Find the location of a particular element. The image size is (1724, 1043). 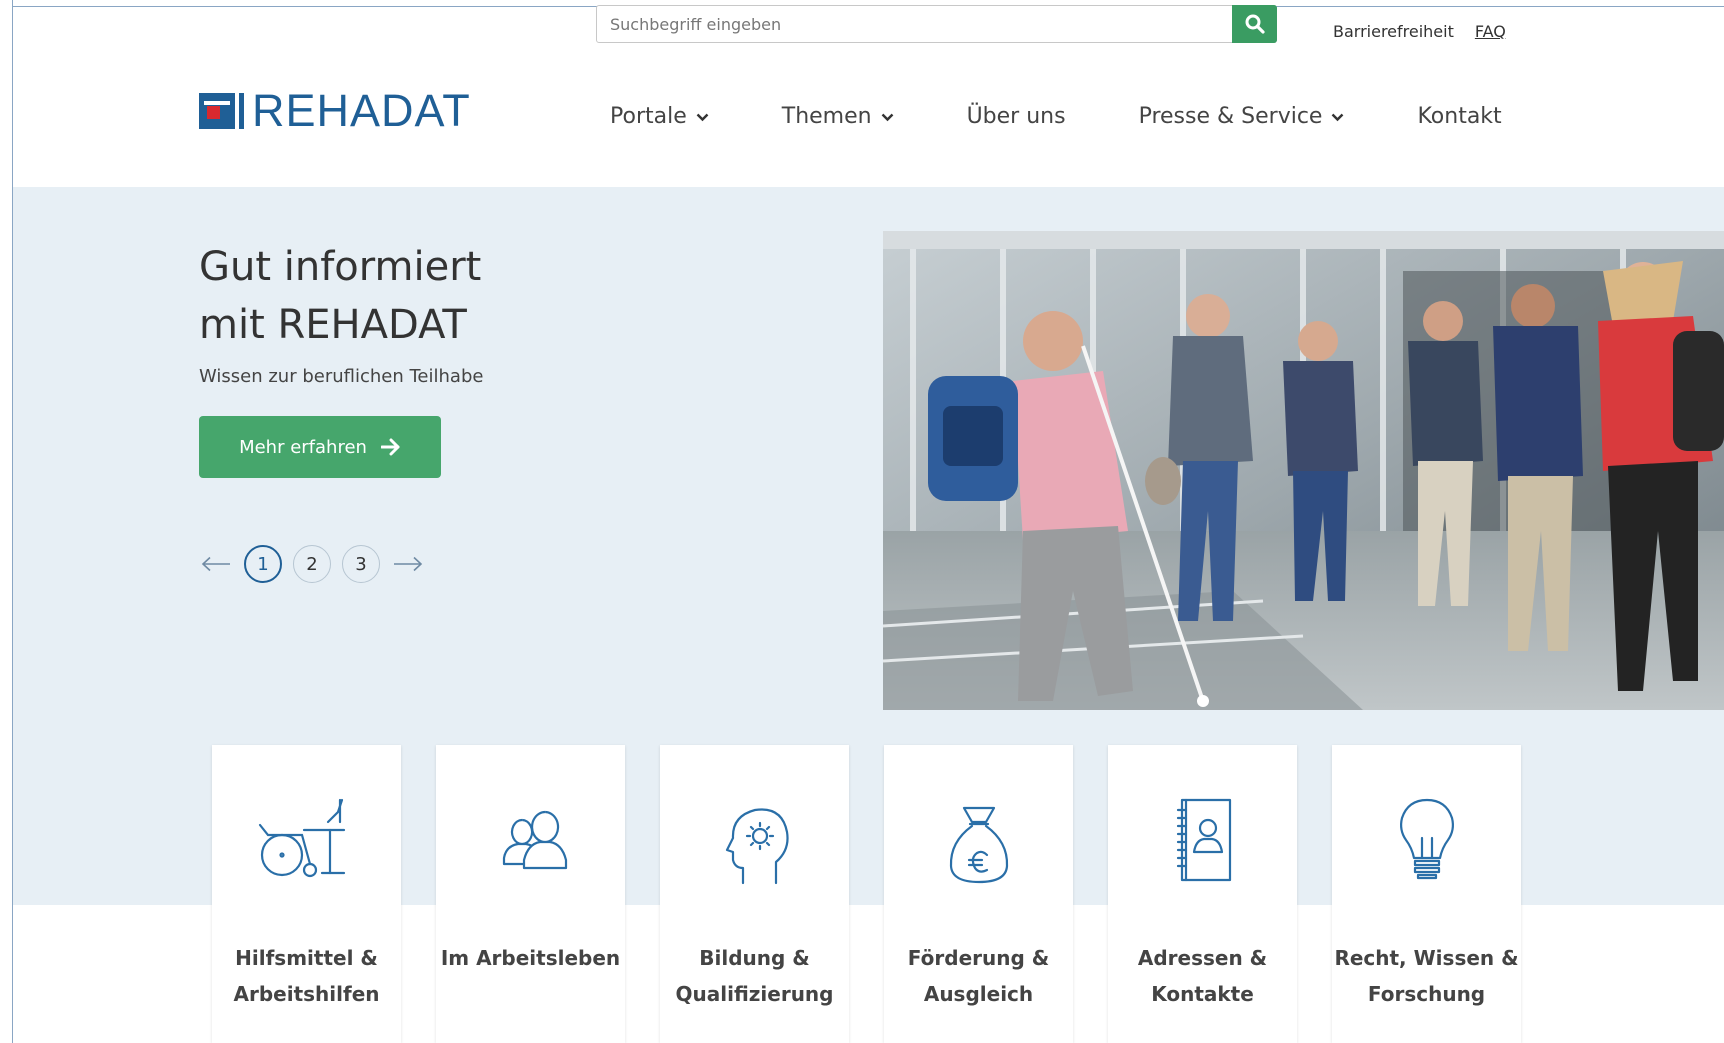

logo-mark-icon is located at coordinates (217, 110).